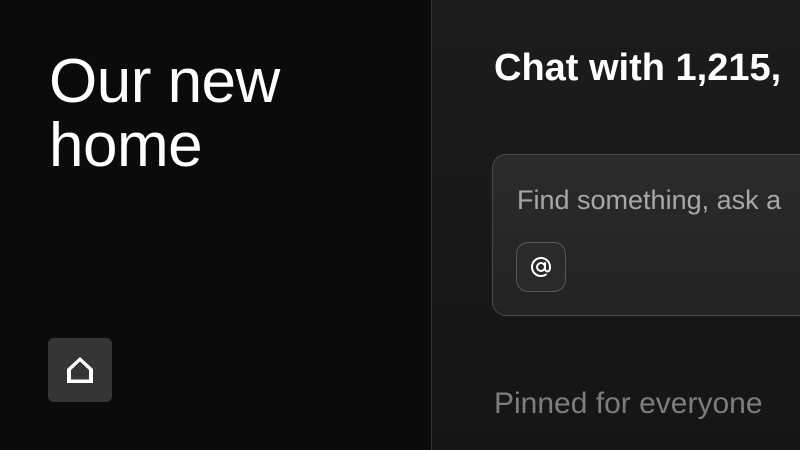 The width and height of the screenshot is (800, 450). What do you see at coordinates (164, 113) in the screenshot?
I see `hero-title: Our new home` at bounding box center [164, 113].